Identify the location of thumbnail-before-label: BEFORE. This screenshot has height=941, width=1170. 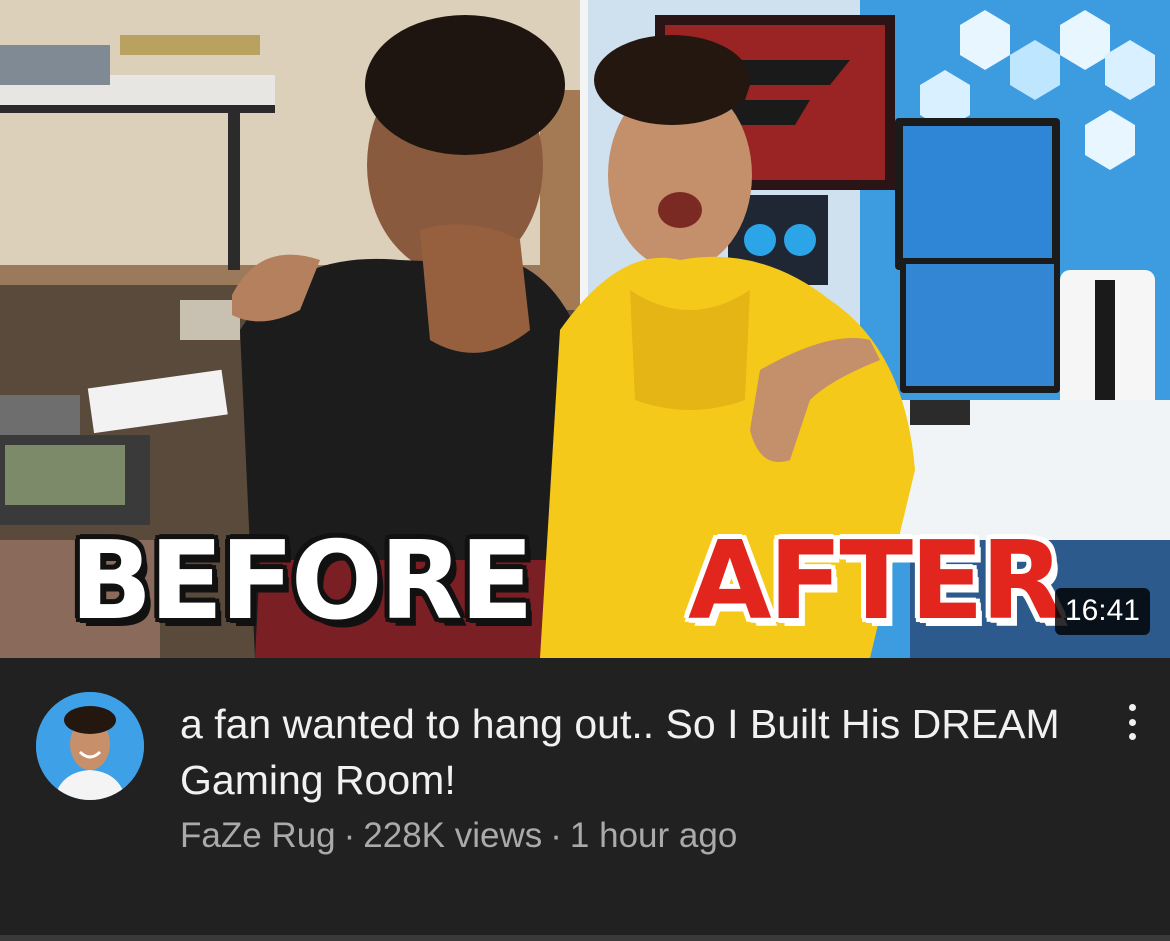
(302, 581).